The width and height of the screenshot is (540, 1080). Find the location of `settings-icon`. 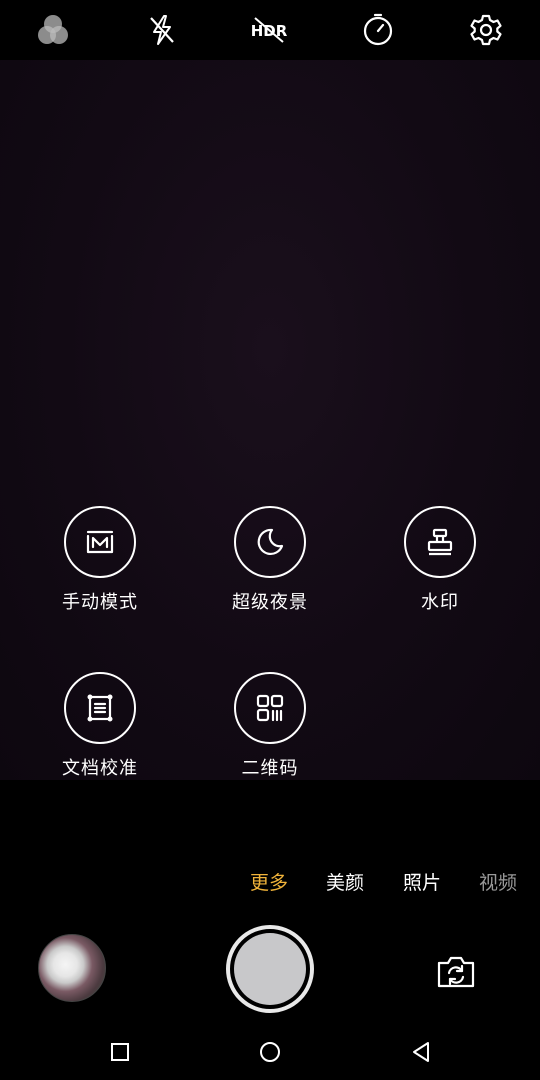

settings-icon is located at coordinates (486, 30).